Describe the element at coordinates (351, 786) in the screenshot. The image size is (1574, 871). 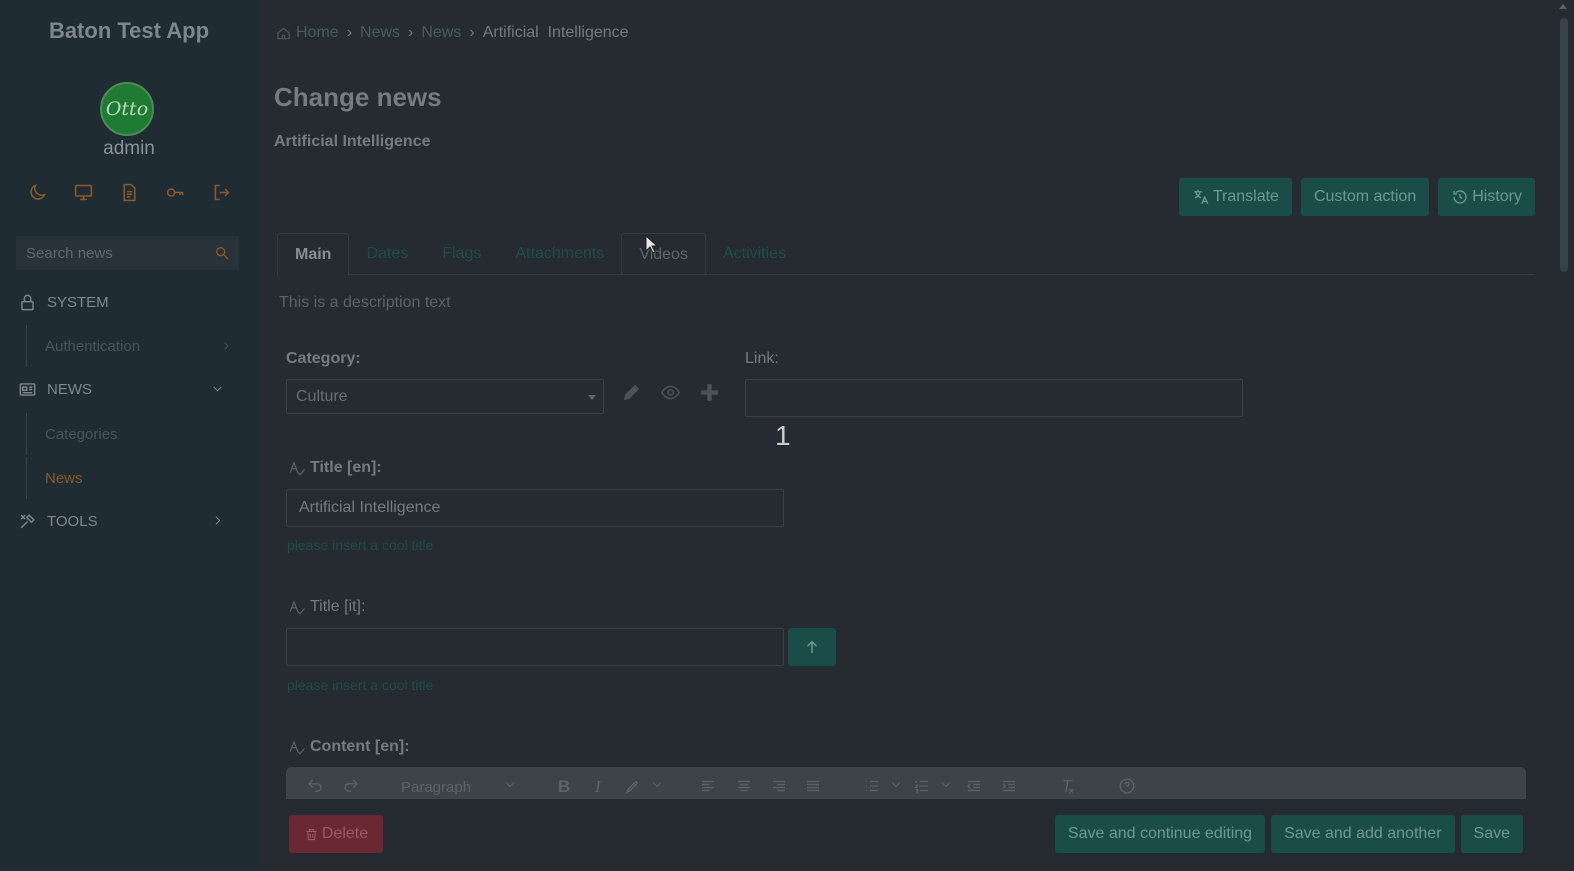
I see `redo-icon` at that location.